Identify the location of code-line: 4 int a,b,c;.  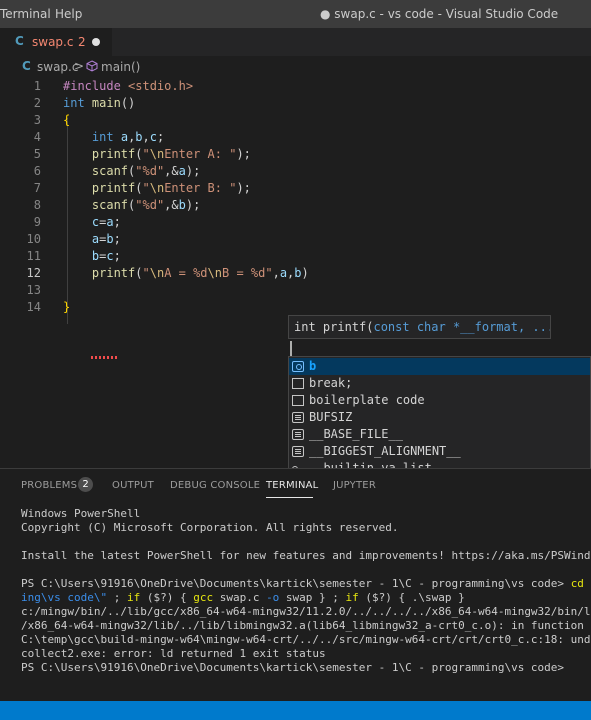
(295, 137).